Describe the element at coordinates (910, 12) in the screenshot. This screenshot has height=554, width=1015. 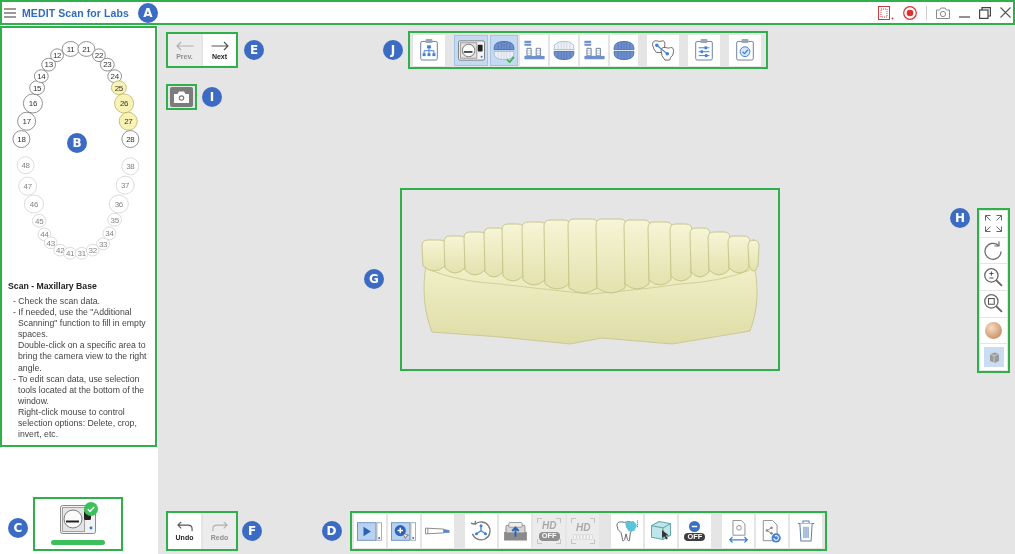
I see `record-icon` at that location.